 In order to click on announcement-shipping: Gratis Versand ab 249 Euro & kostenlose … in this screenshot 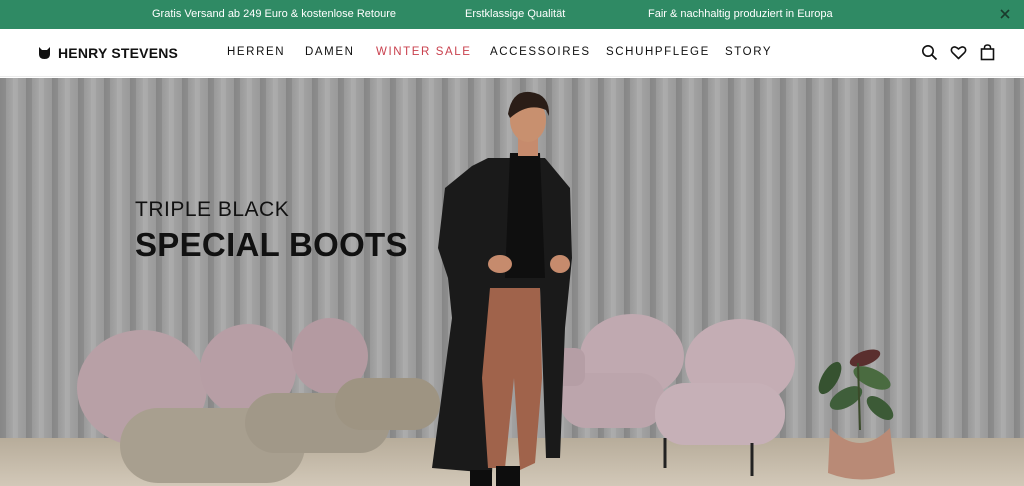, I will do `click(274, 14)`.